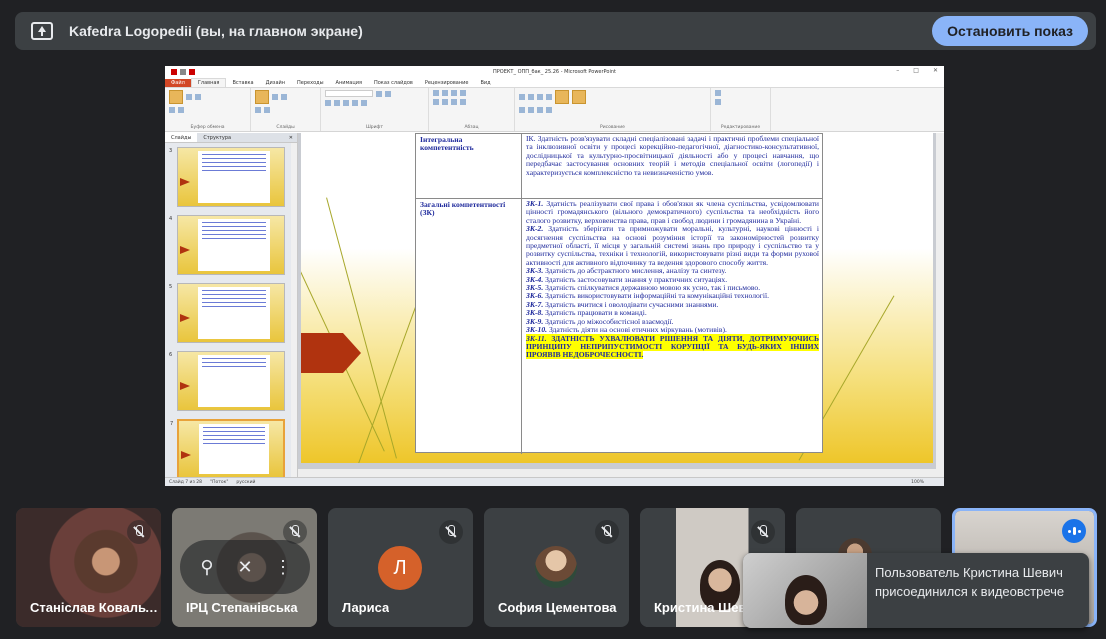 The image size is (1106, 639). What do you see at coordinates (617, 473) in the screenshot?
I see `slide-horizontal-scrollbar` at bounding box center [617, 473].